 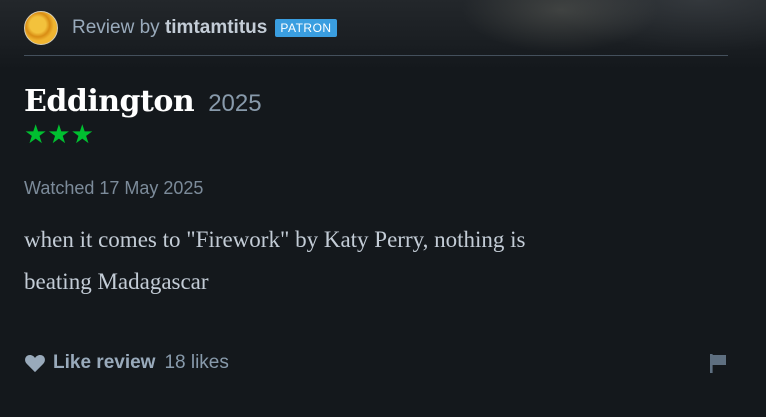 I want to click on review-footer: Like review 18 likes, so click(x=376, y=363).